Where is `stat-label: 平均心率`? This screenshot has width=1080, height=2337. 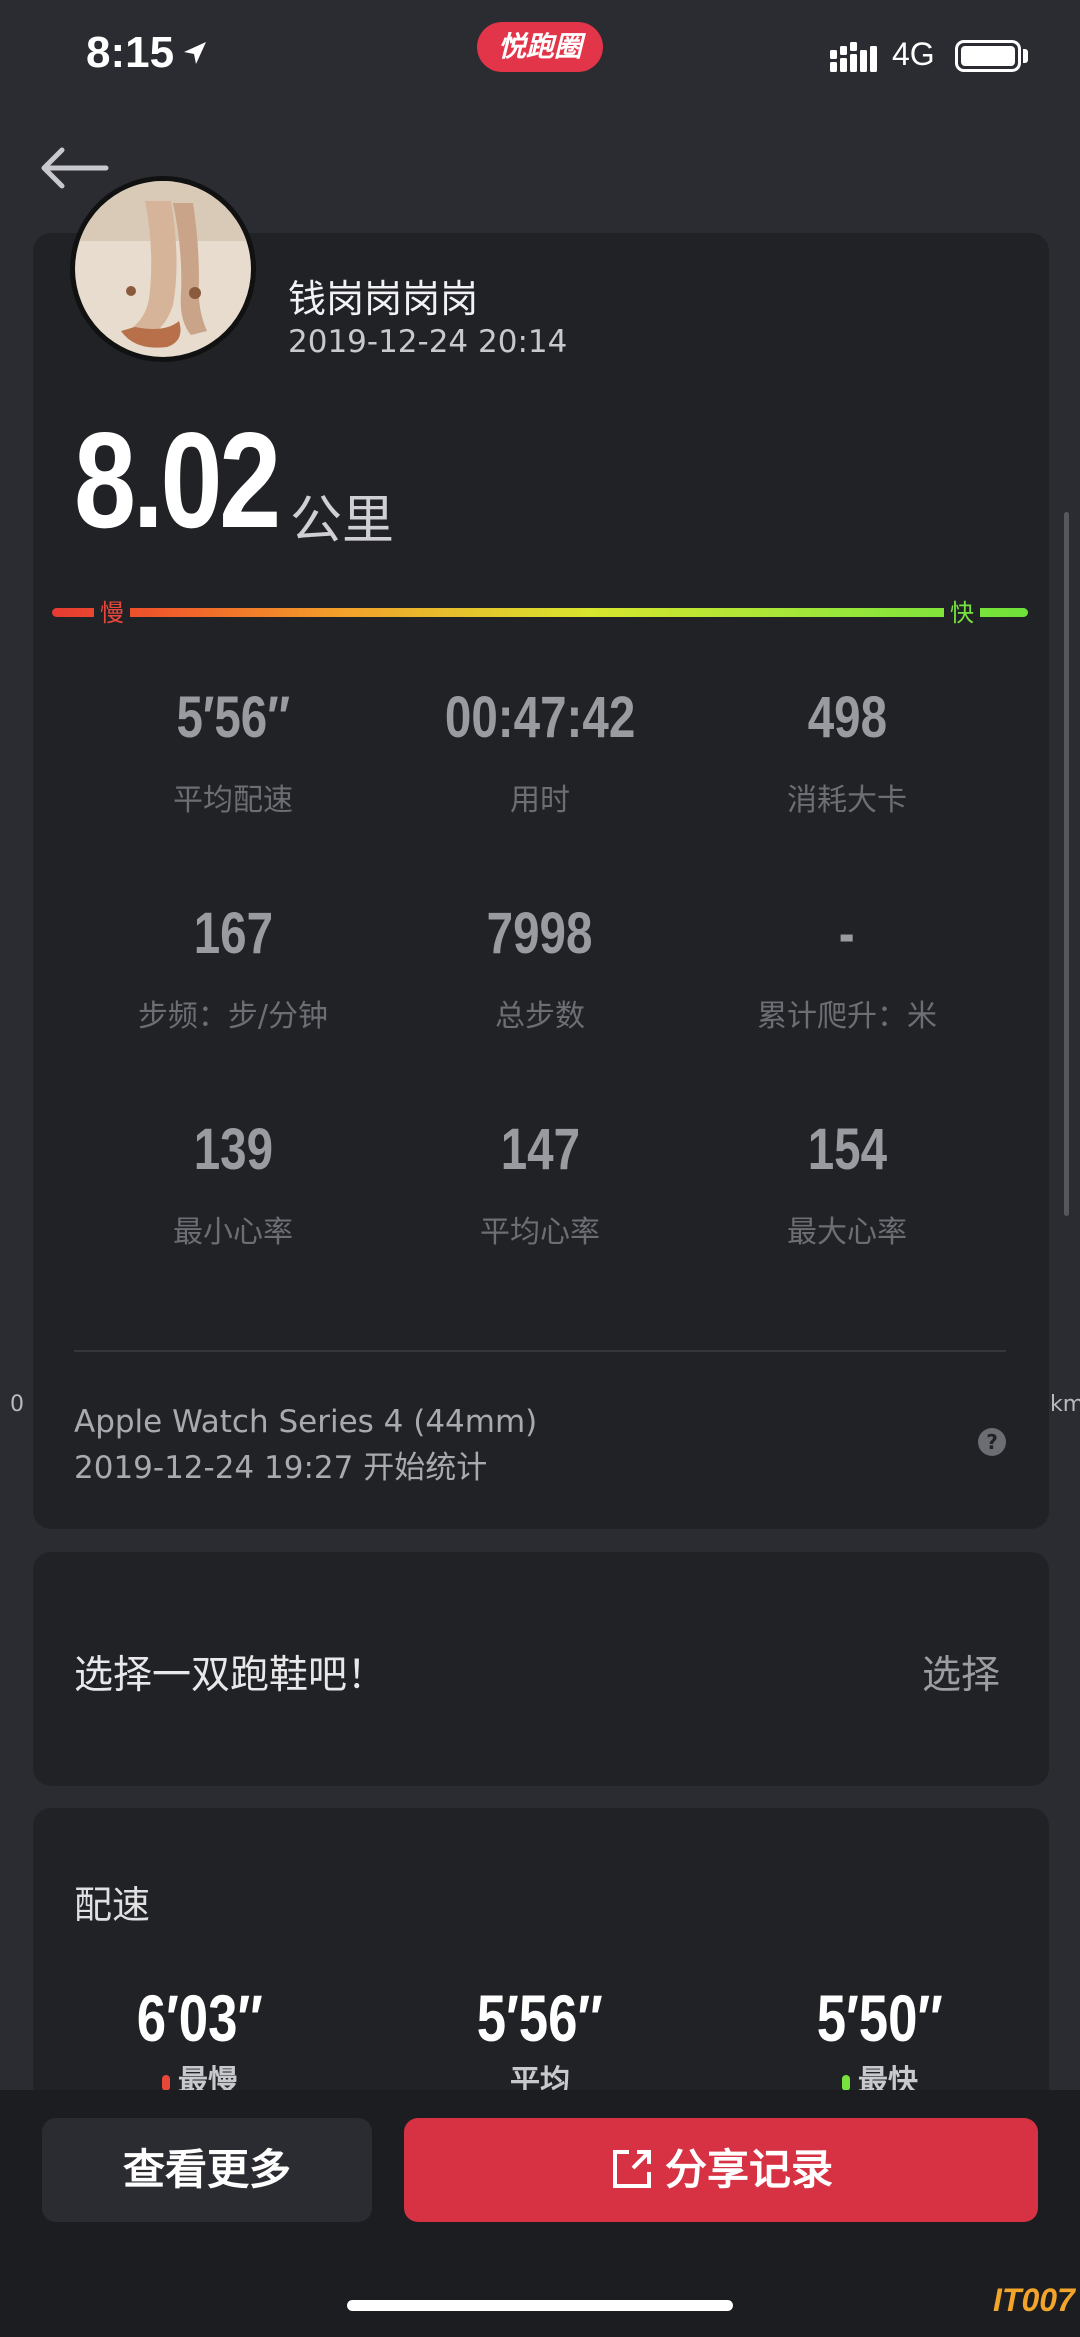
stat-label: 平均心率 is located at coordinates (540, 1232).